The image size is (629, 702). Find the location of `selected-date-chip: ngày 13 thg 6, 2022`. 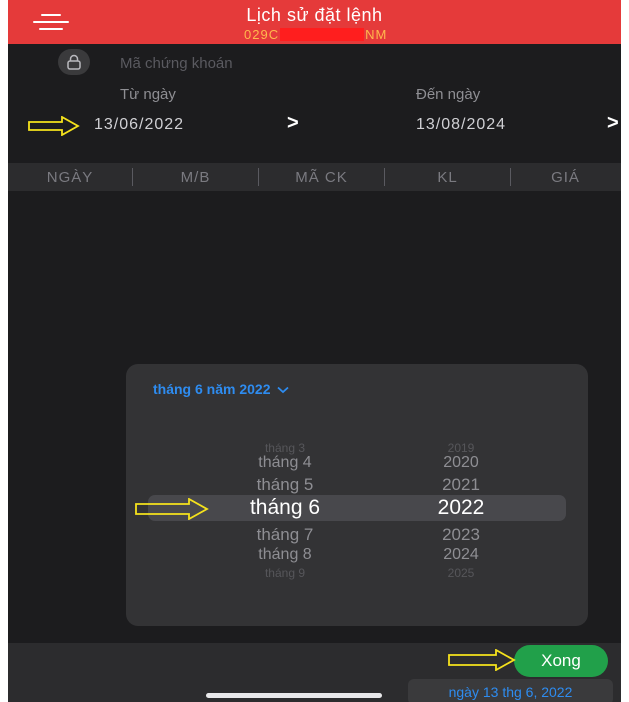

selected-date-chip: ngày 13 thg 6, 2022 is located at coordinates (510, 690).